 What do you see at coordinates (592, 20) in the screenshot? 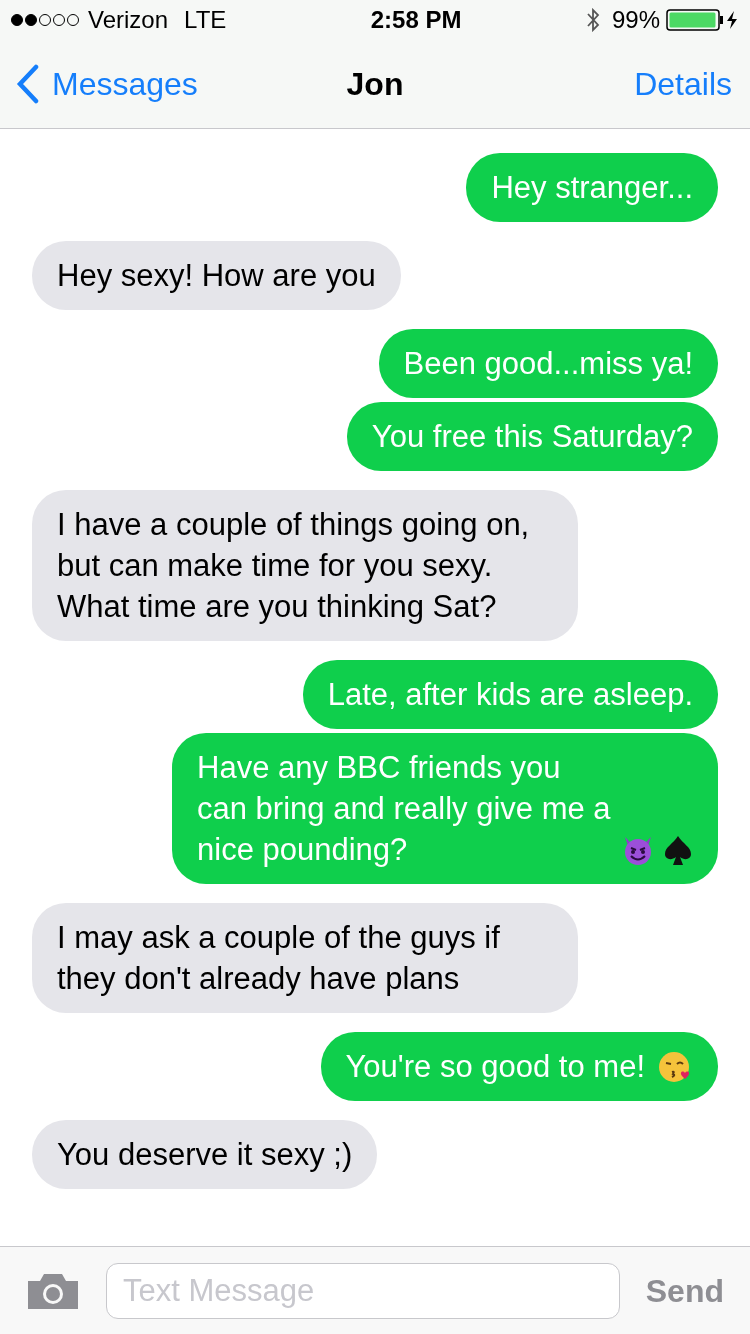
I see `bluetooth-icon` at bounding box center [592, 20].